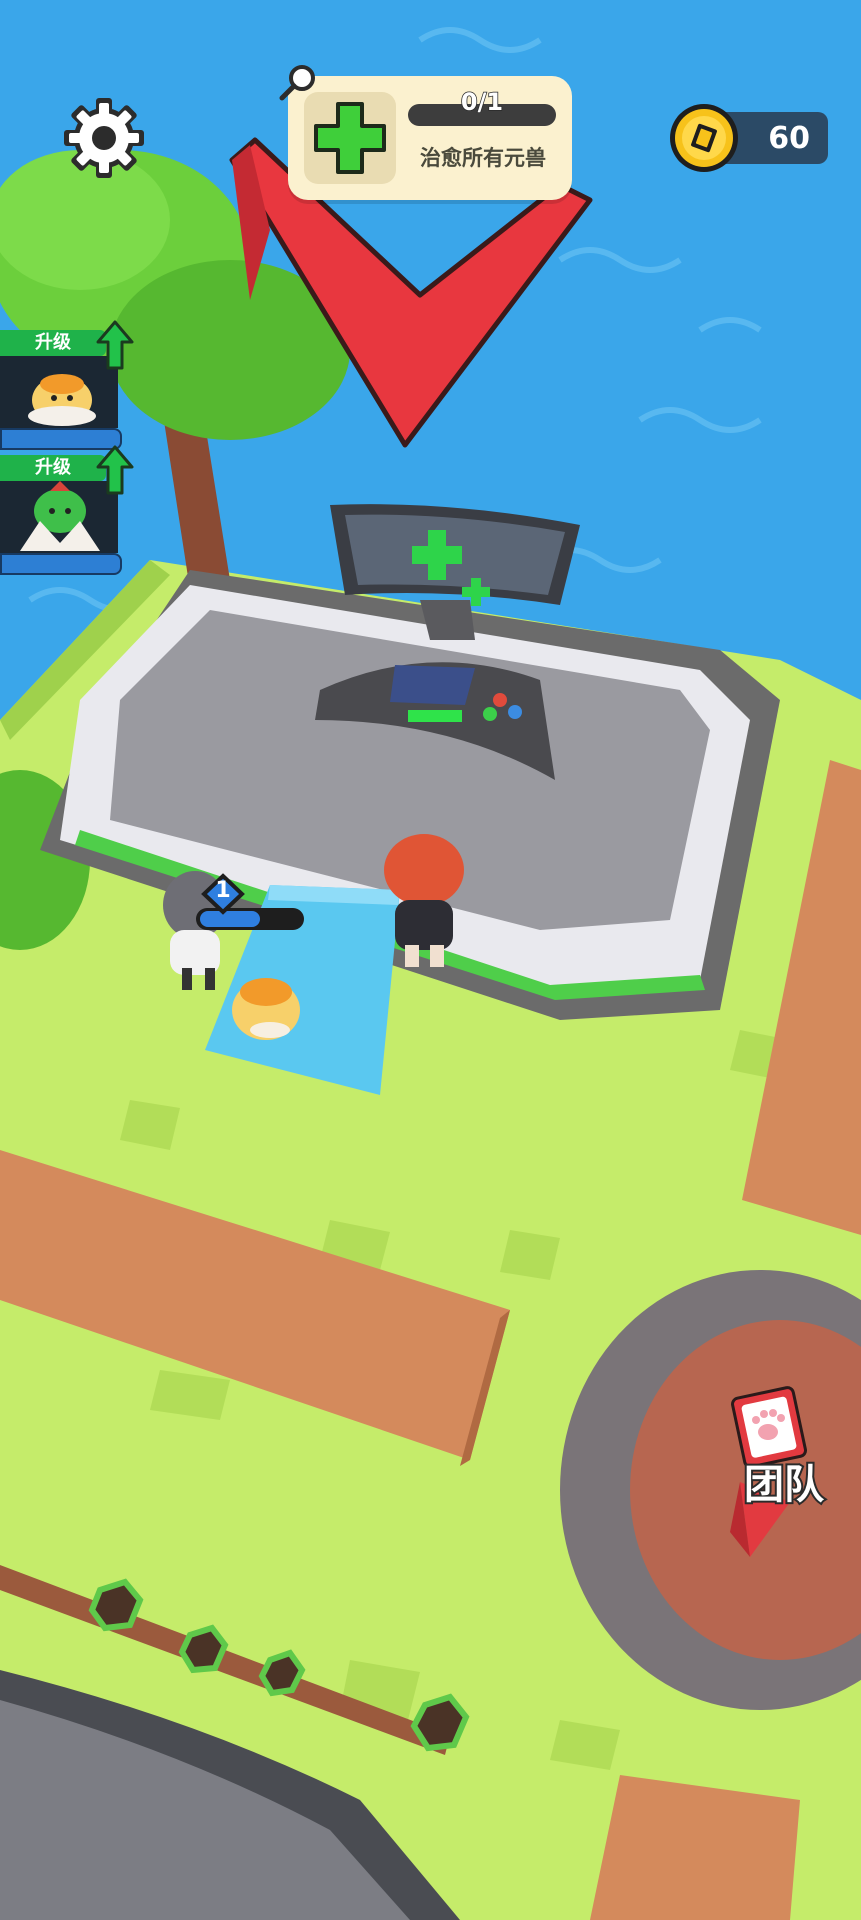 The width and height of the screenshot is (861, 1920). Describe the element at coordinates (695, 1847) in the screenshot. I see `dirt-path-bottom` at that location.